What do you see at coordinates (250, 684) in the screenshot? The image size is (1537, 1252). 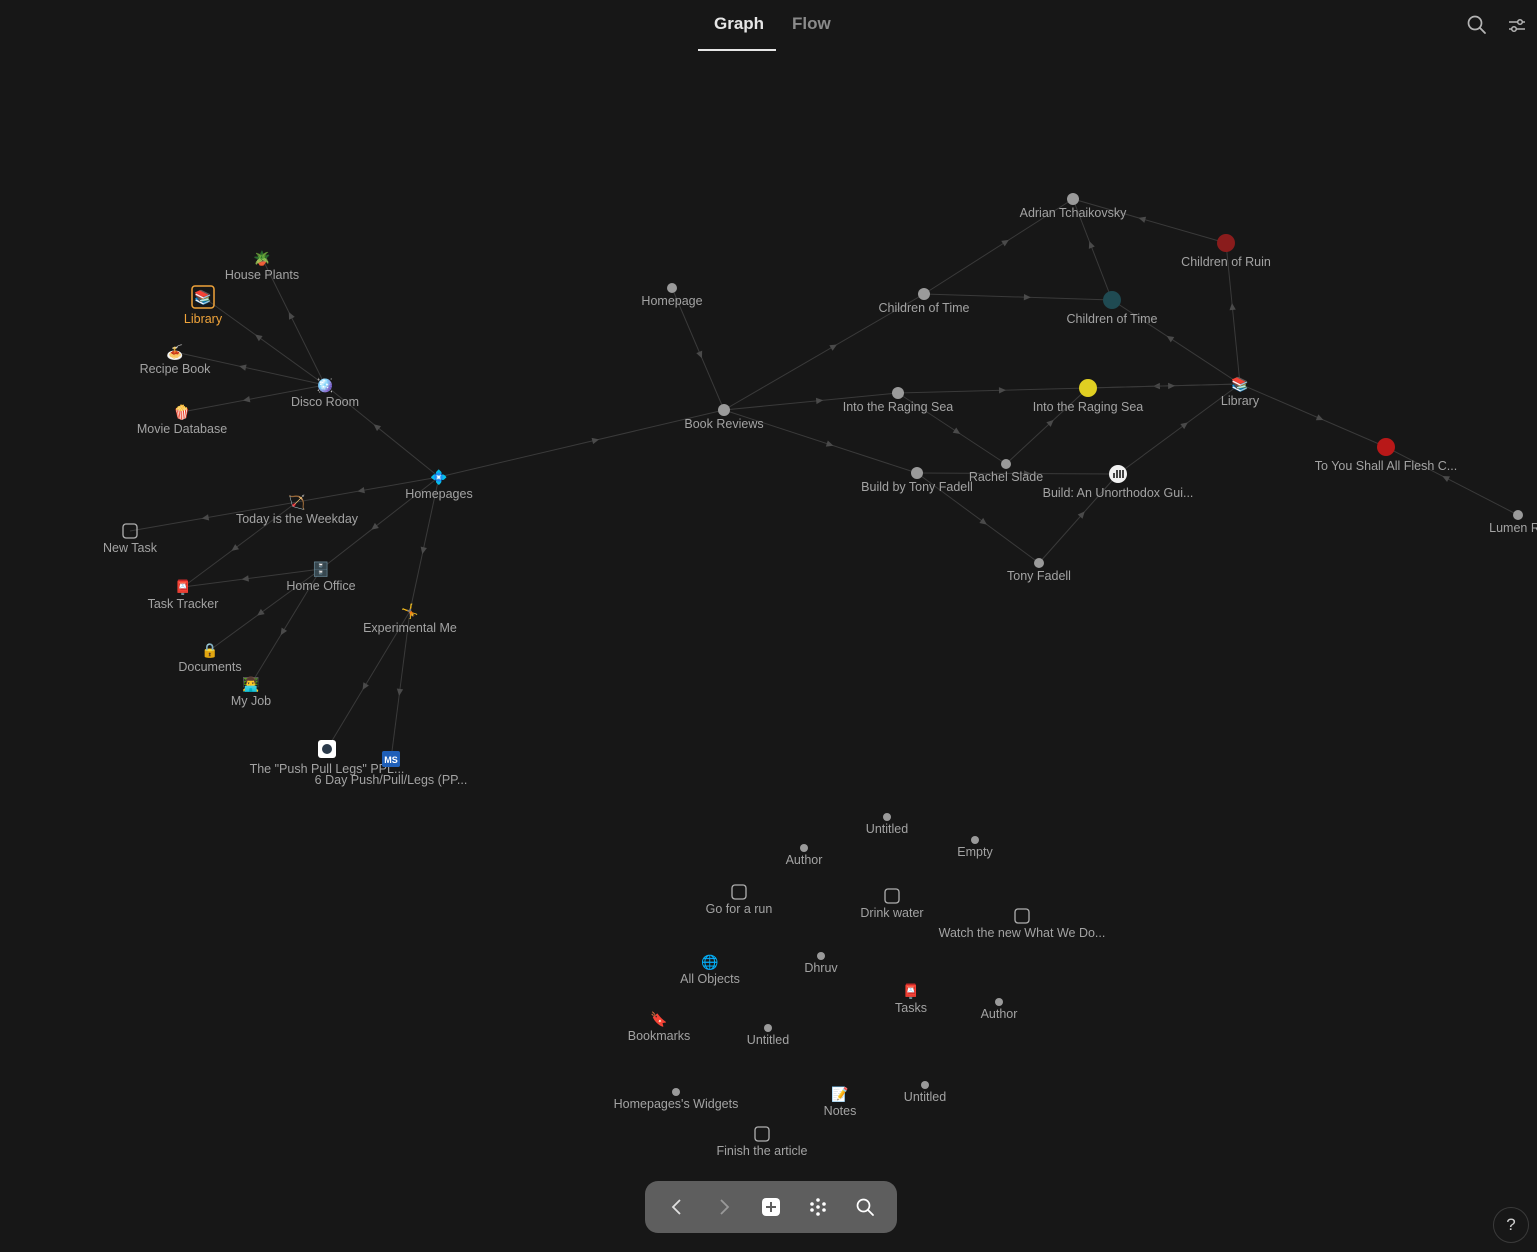 I see `node-emoji-icon: 👨‍💻` at bounding box center [250, 684].